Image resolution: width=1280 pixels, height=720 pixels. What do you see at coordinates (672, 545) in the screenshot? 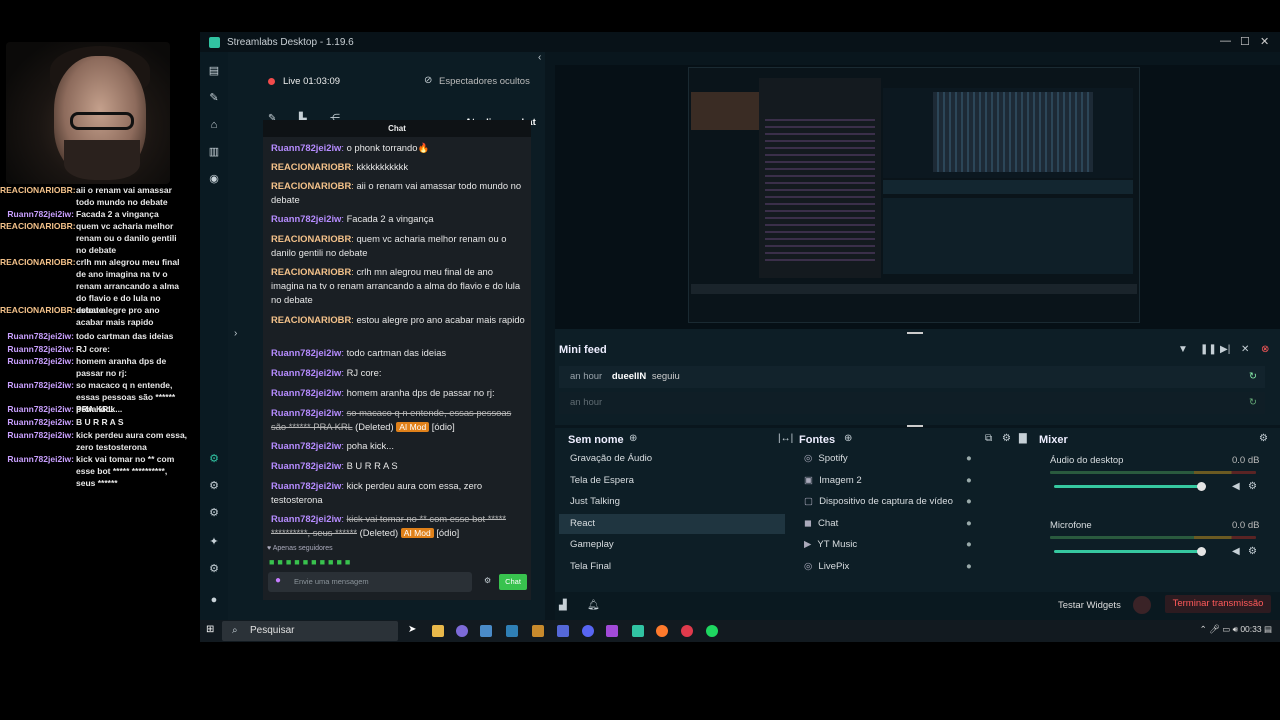
I see `scene-item: Gameplay` at bounding box center [672, 545].